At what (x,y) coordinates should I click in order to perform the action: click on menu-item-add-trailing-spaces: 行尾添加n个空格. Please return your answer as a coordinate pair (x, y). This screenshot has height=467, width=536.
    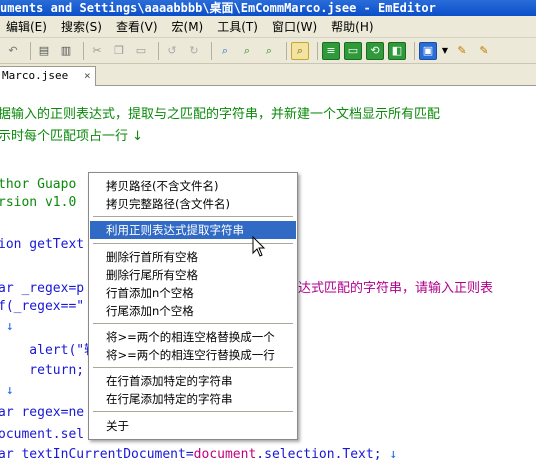
    Looking at the image, I should click on (193, 311).